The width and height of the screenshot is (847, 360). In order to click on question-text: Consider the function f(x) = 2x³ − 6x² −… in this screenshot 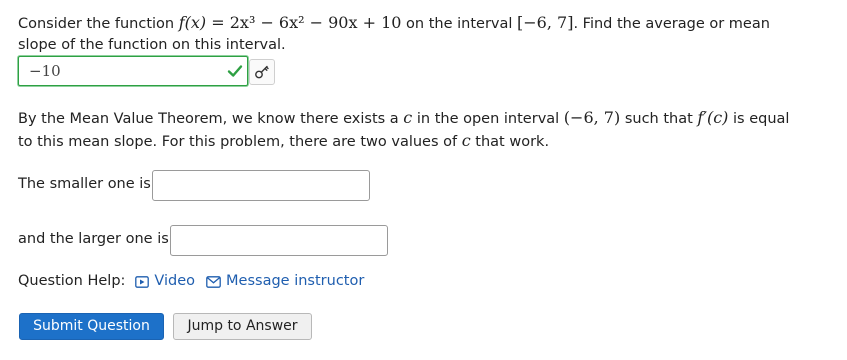, I will do `click(394, 34)`.